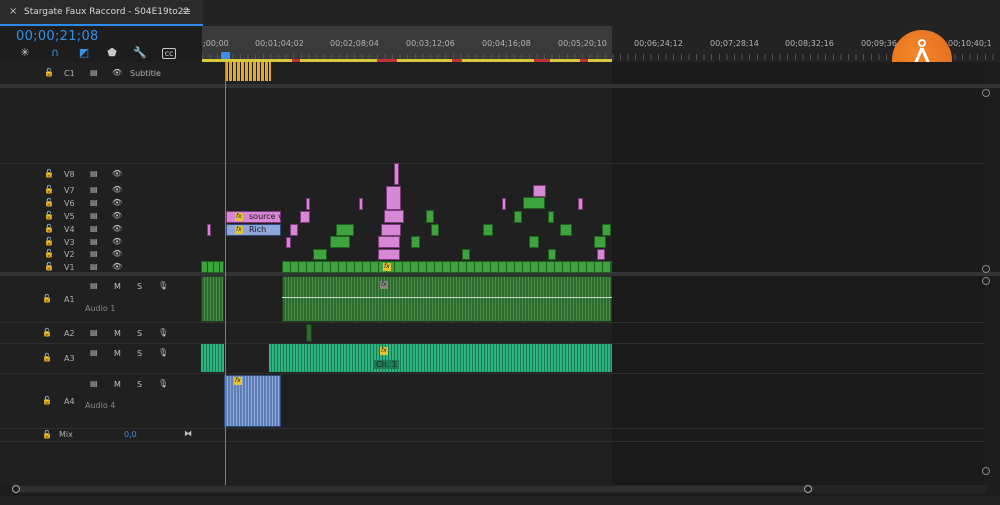 The height and width of the screenshot is (505, 1000). Describe the element at coordinates (140, 53) in the screenshot. I see `wrench-icon: 🔧` at that location.